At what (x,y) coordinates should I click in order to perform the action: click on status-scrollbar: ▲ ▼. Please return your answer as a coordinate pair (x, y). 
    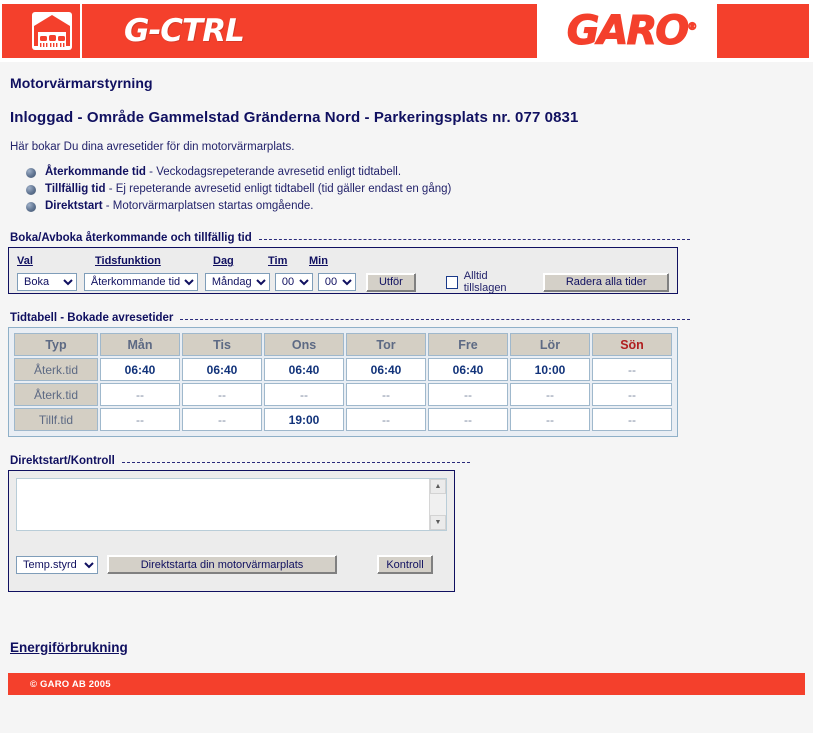
    Looking at the image, I should click on (437, 504).